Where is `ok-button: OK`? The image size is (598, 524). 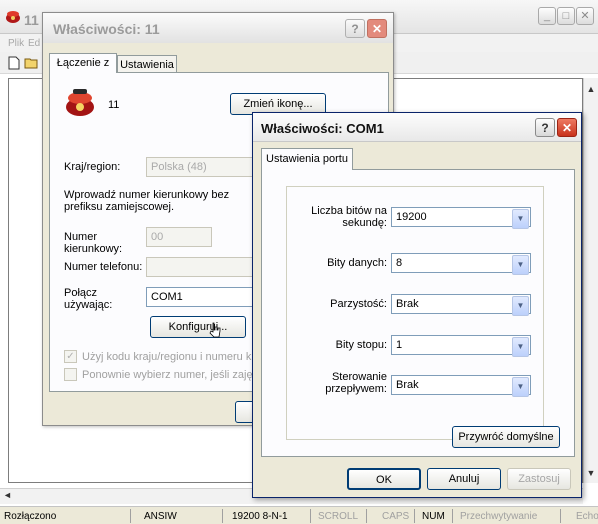 ok-button: OK is located at coordinates (384, 479).